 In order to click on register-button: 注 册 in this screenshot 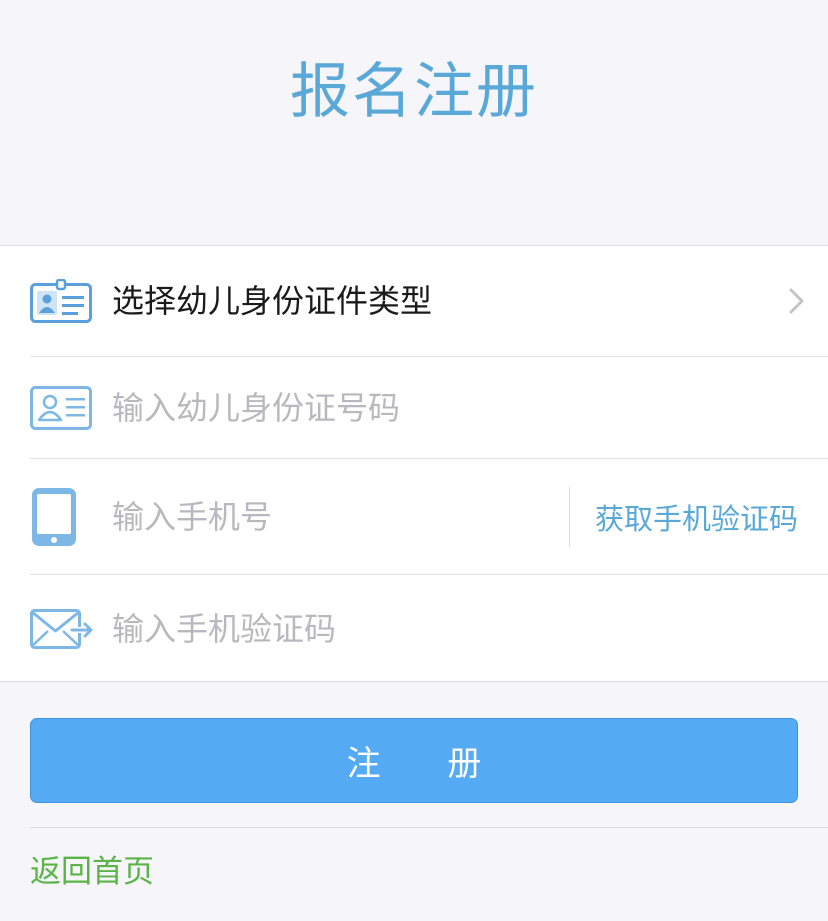, I will do `click(414, 760)`.